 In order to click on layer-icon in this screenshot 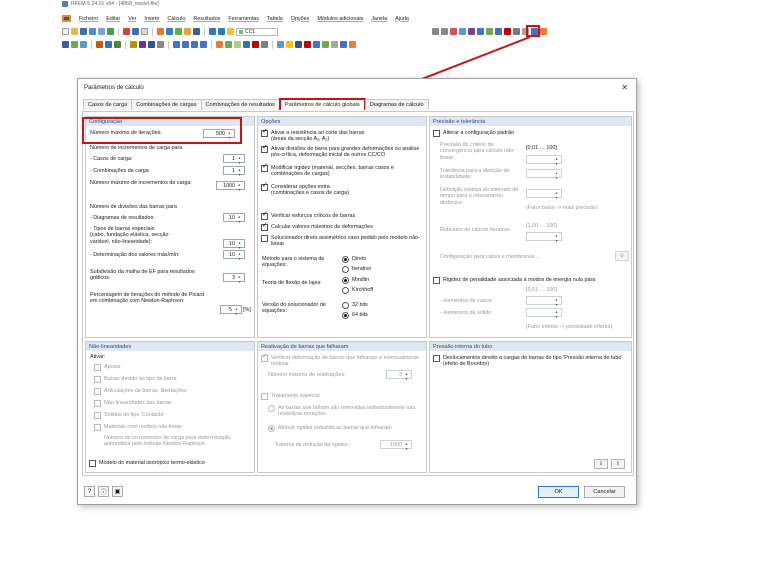, I will do `click(334, 44)`.